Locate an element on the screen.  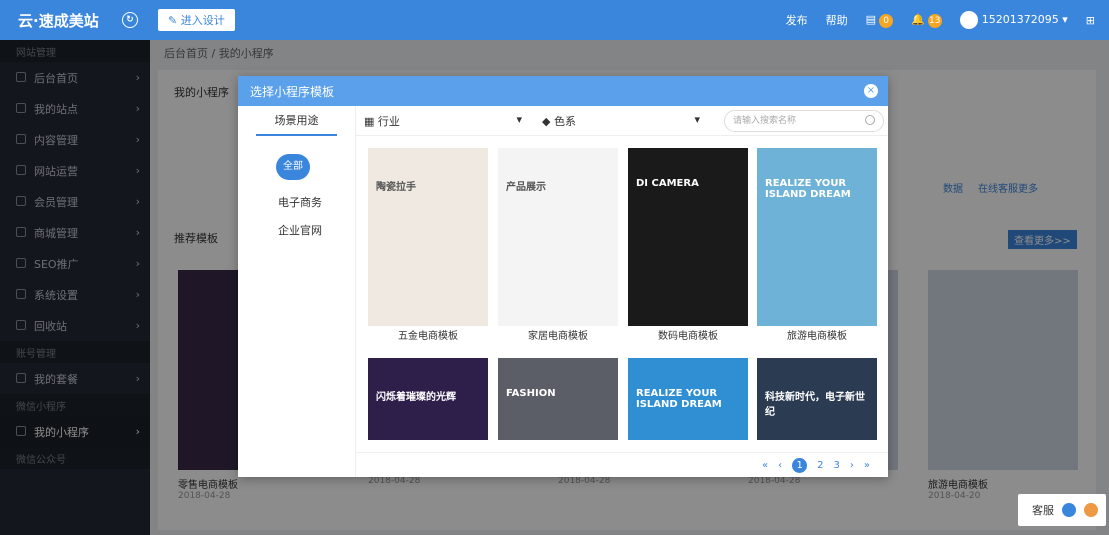
pagination: « ‹ 1 2 3 › » is located at coordinates (622, 464).